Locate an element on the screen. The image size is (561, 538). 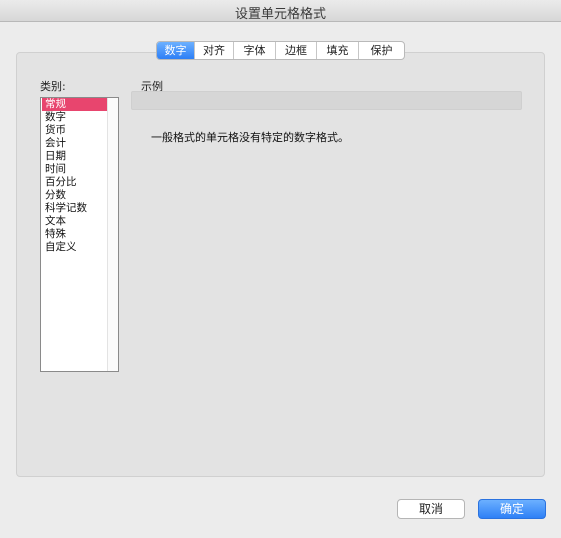
category-item-text: 文本 is located at coordinates (75, 221).